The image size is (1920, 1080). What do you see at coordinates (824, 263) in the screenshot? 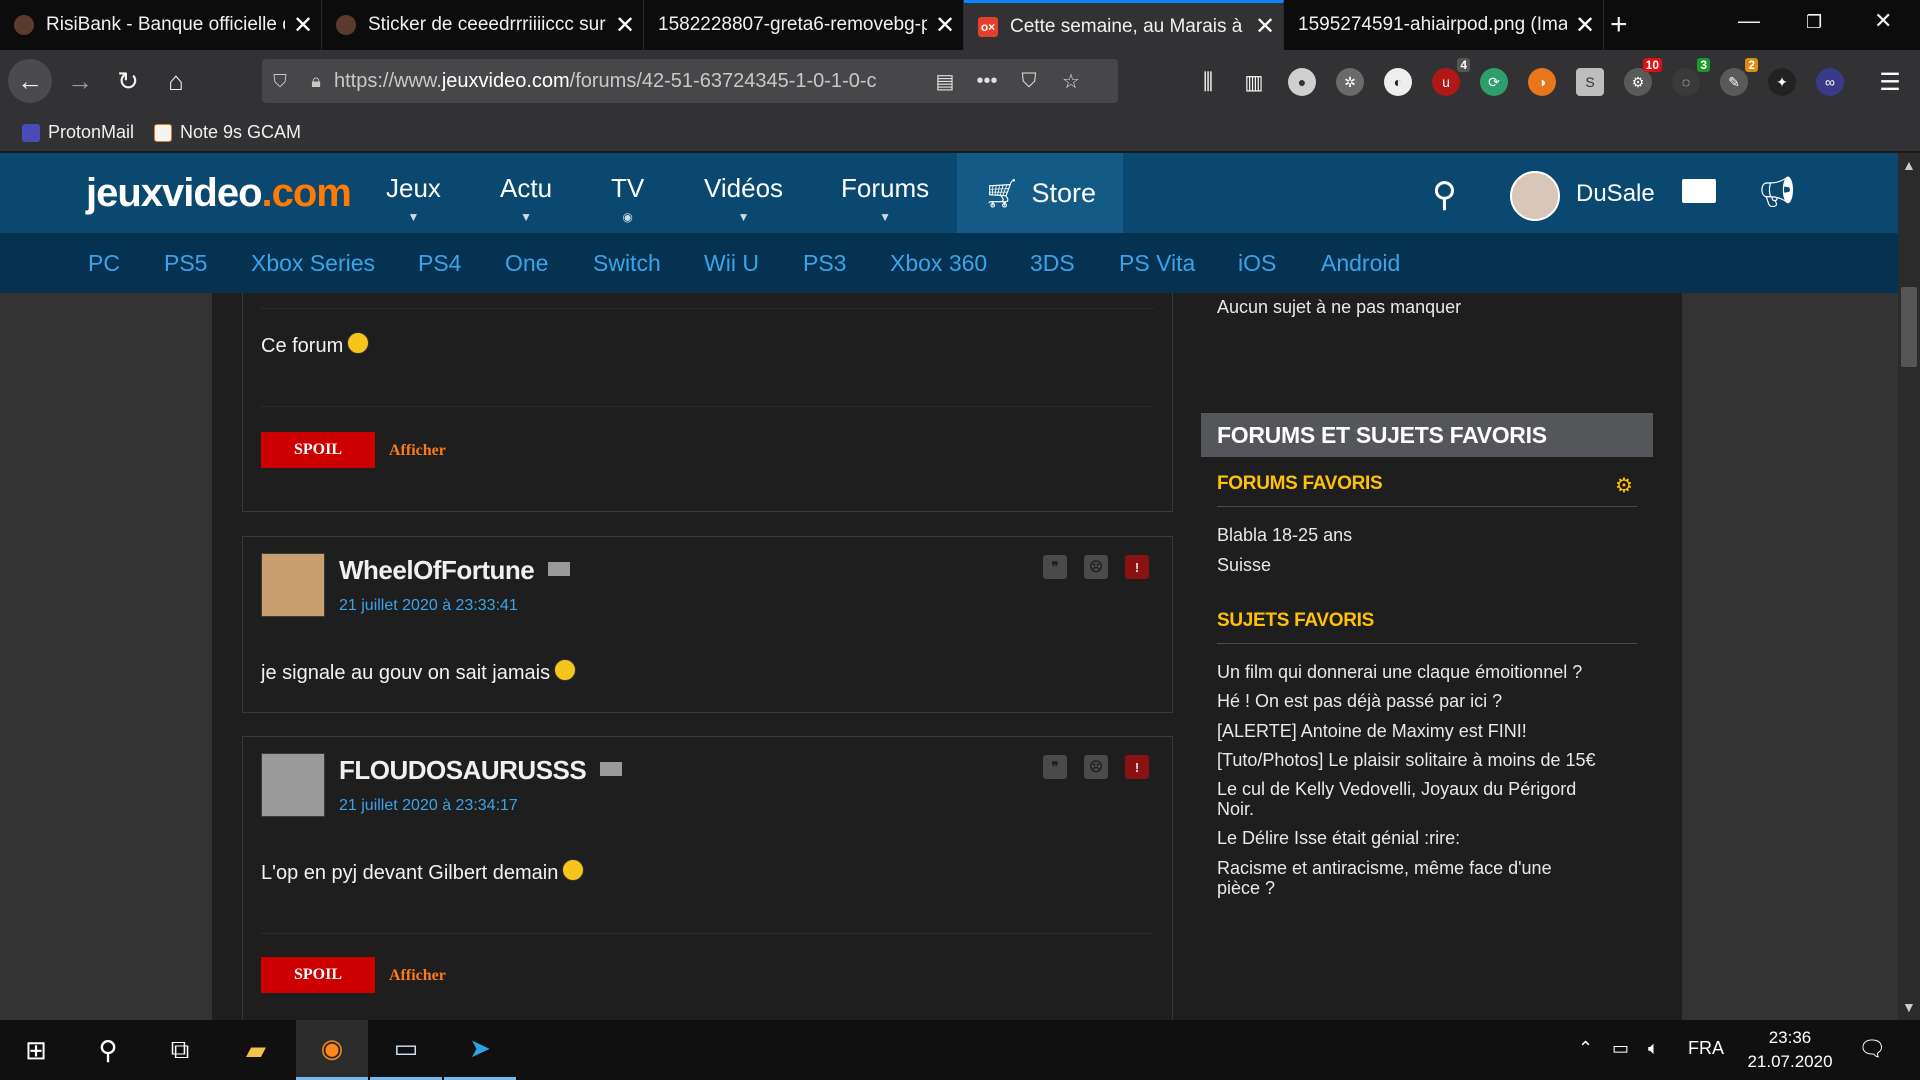
I see `platform-ps3: PS3` at bounding box center [824, 263].